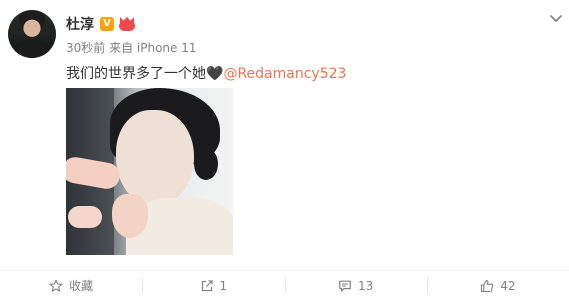 This screenshot has width=569, height=300. Describe the element at coordinates (56, 286) in the screenshot. I see `star-icon` at that location.